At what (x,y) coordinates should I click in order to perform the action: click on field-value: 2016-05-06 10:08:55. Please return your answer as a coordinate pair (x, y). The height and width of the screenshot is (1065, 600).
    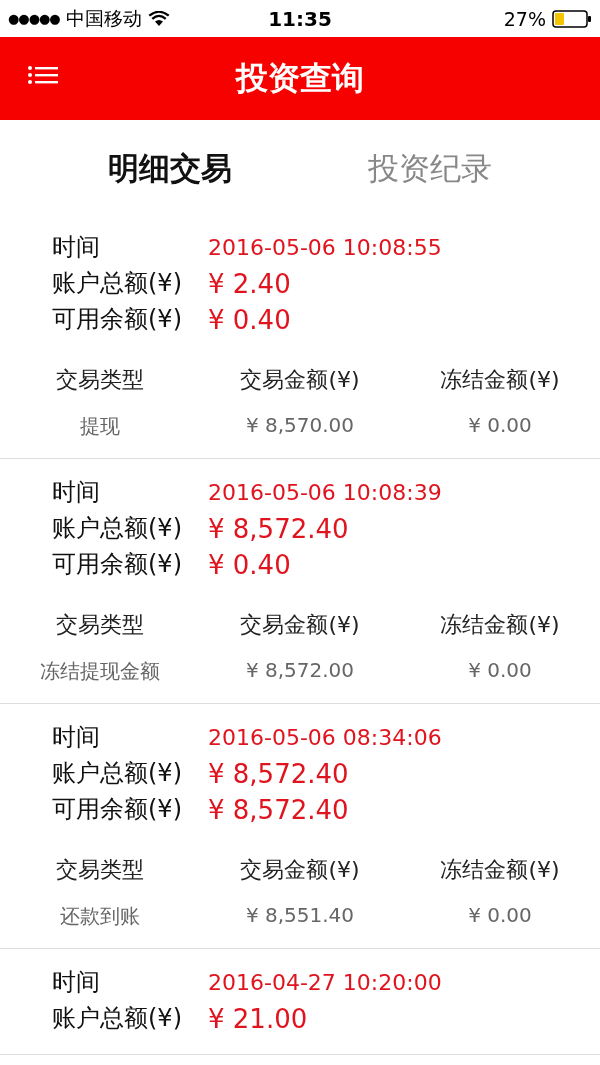
    Looking at the image, I should click on (325, 247).